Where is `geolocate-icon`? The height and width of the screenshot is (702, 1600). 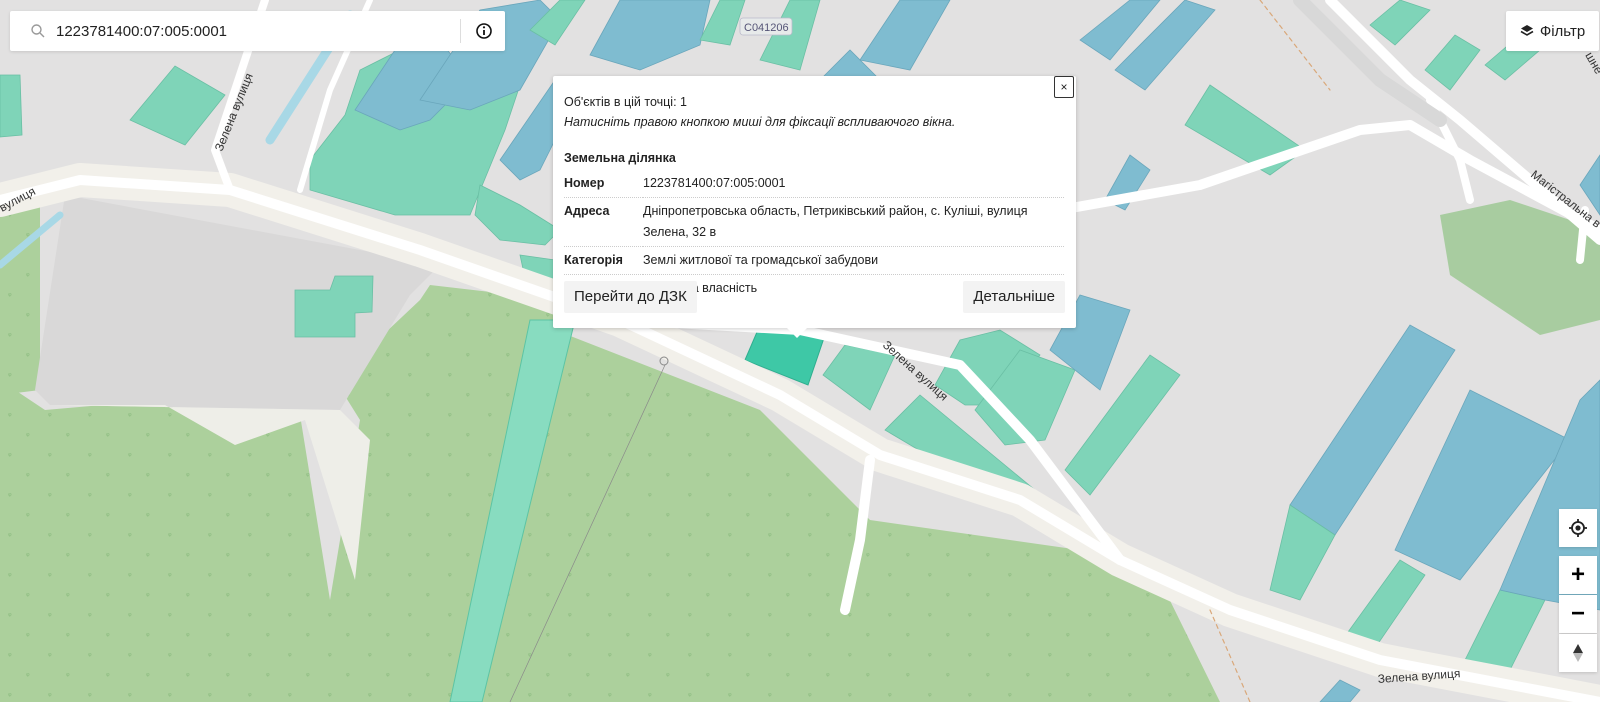
geolocate-icon is located at coordinates (1578, 528).